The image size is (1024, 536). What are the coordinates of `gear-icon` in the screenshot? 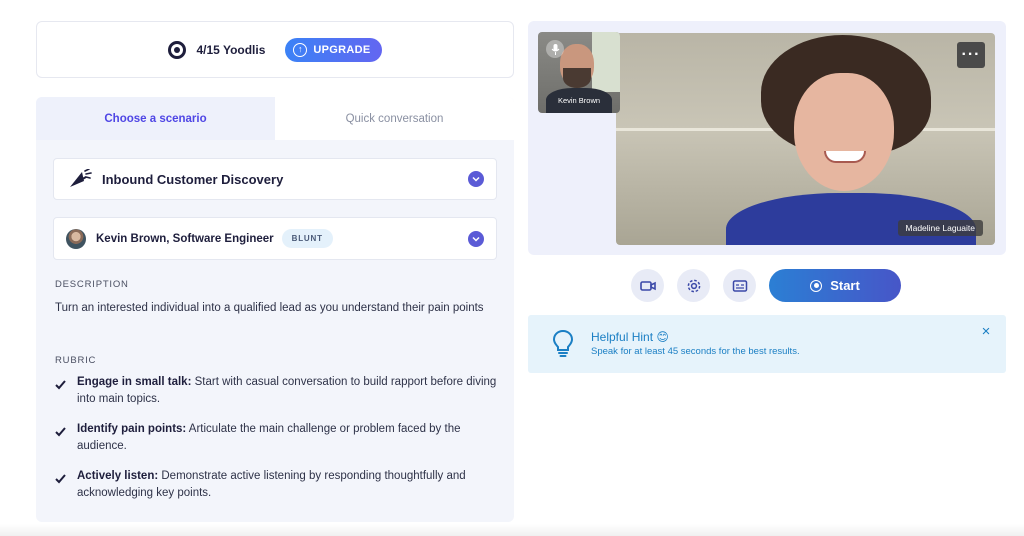 It's located at (693, 285).